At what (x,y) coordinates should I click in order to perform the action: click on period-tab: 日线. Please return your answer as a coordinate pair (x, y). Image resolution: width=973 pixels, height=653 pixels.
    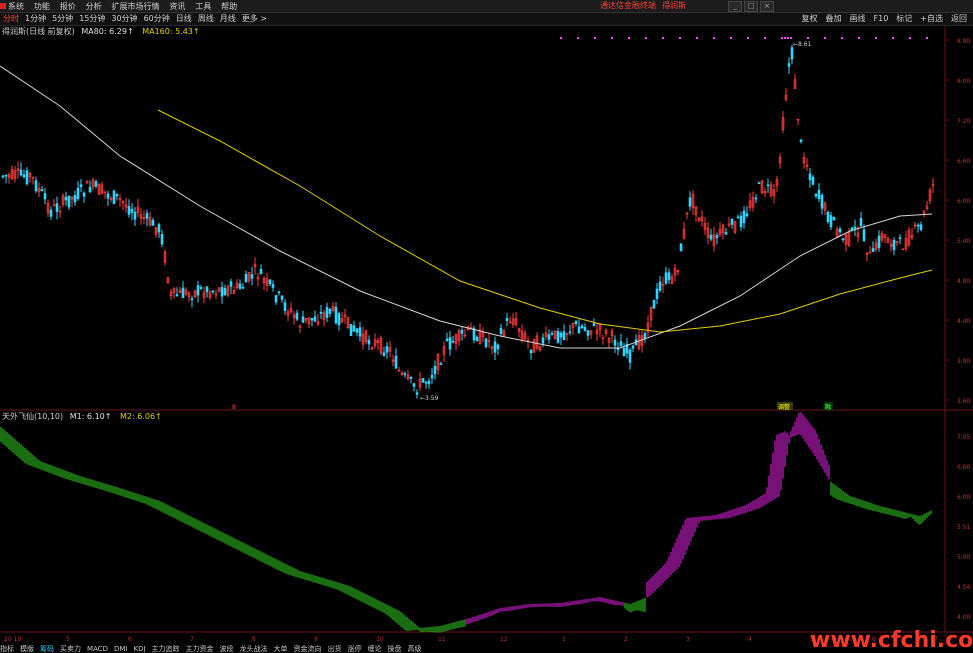
    Looking at the image, I should click on (184, 19).